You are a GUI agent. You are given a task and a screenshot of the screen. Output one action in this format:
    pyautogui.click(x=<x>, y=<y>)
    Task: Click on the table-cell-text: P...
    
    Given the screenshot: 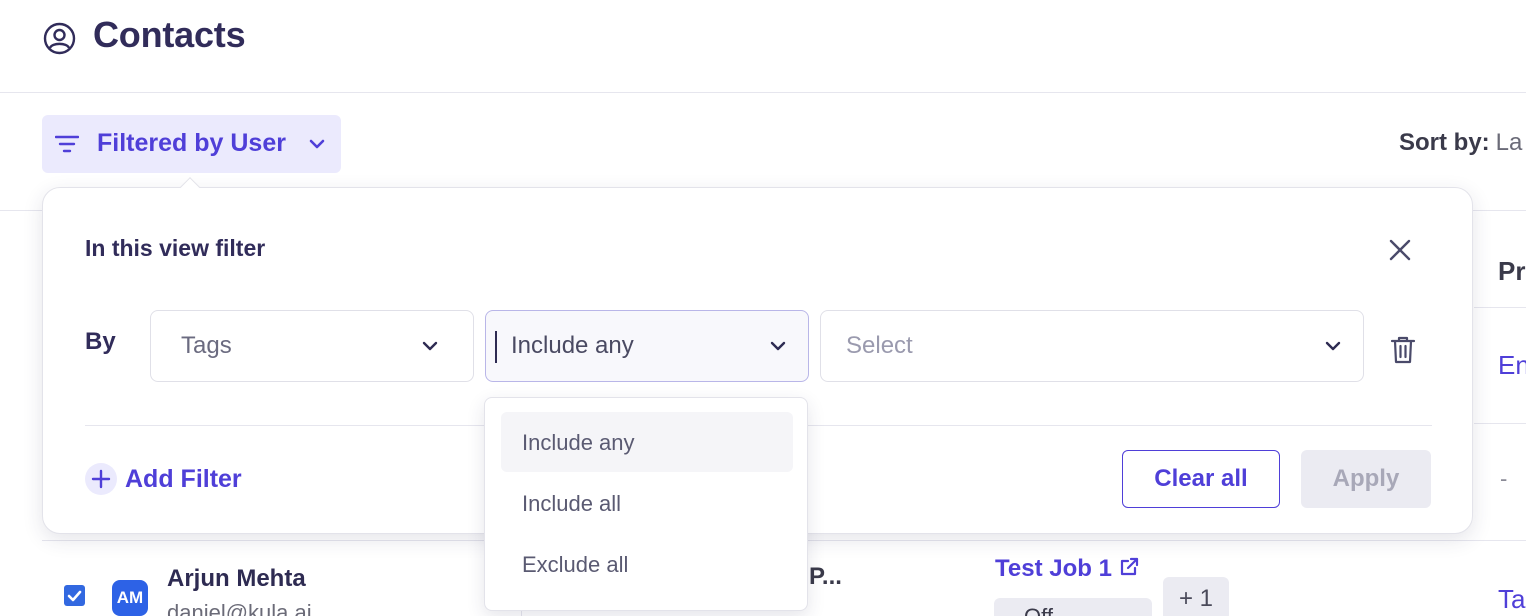 What is the action you would take?
    pyautogui.click(x=825, y=576)
    